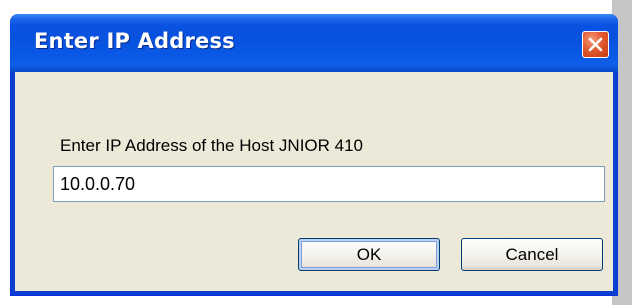  Describe the element at coordinates (369, 254) in the screenshot. I see `ok-button: OK` at that location.